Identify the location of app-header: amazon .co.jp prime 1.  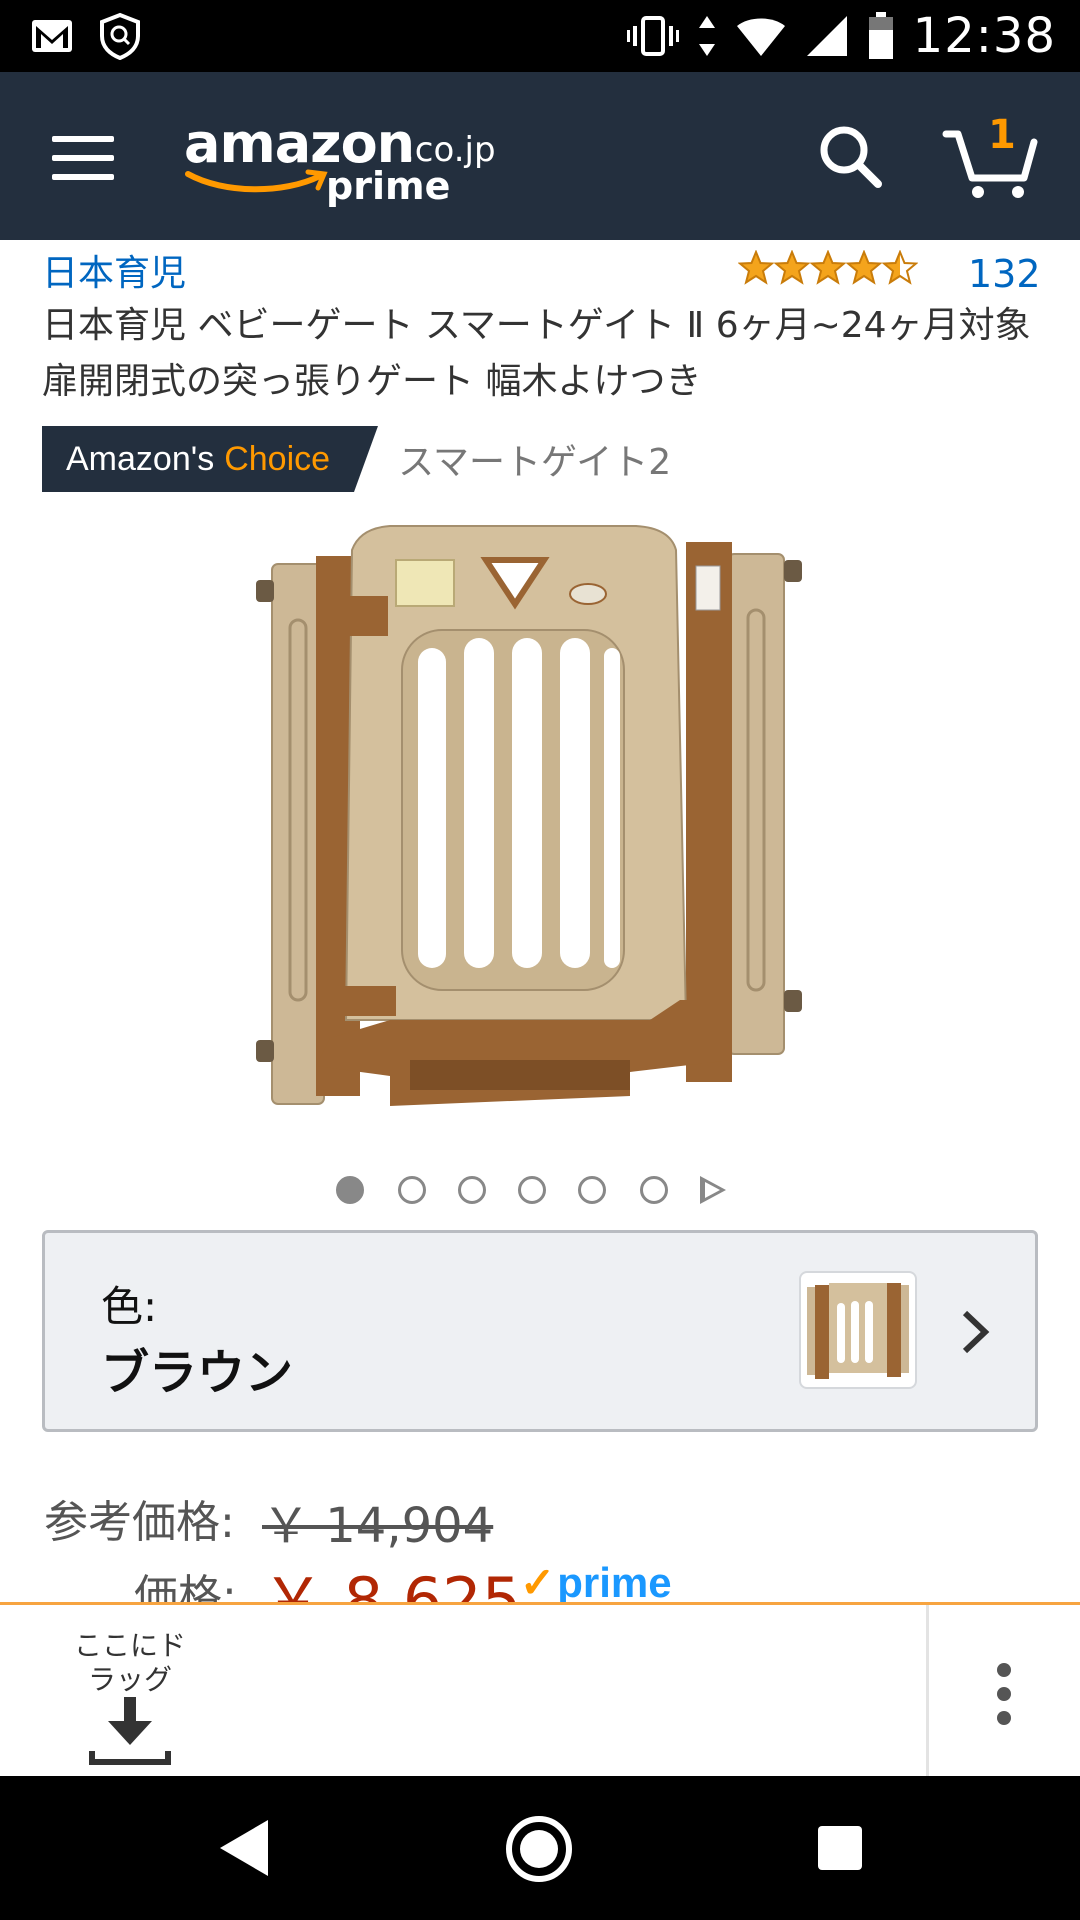
(540, 156).